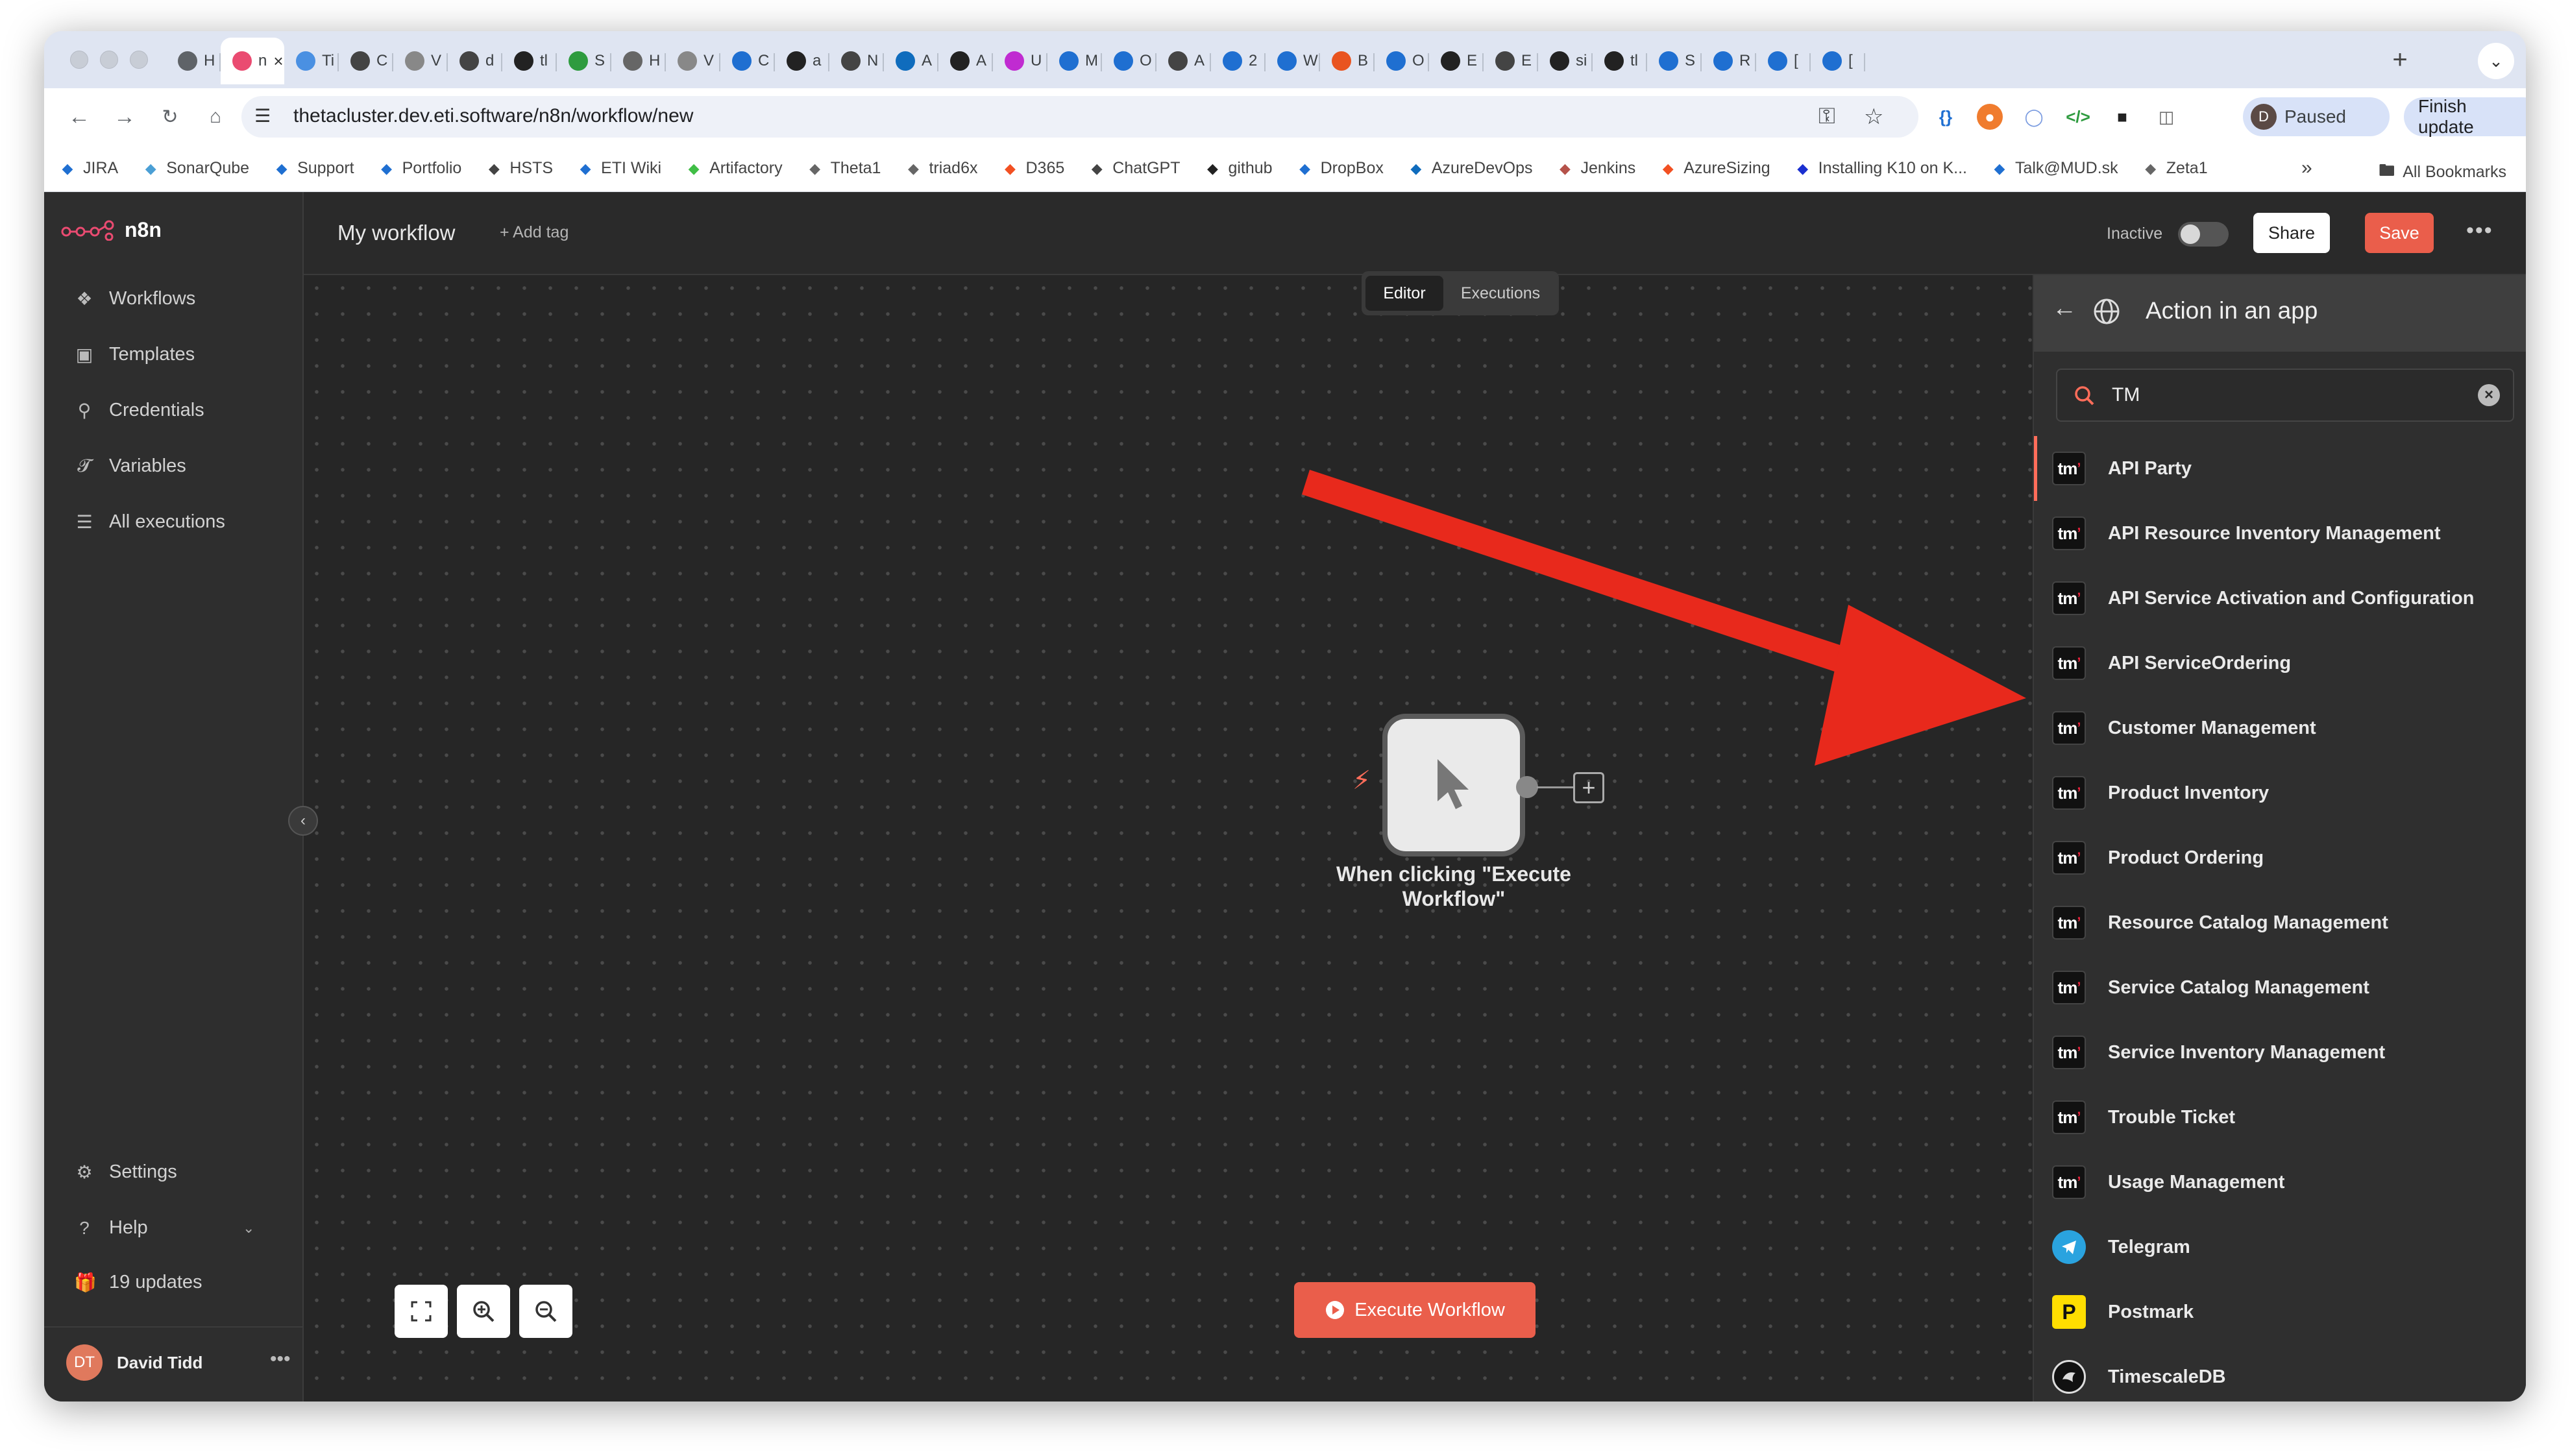  Describe the element at coordinates (1589, 787) in the screenshot. I see `add-node-button: +` at that location.